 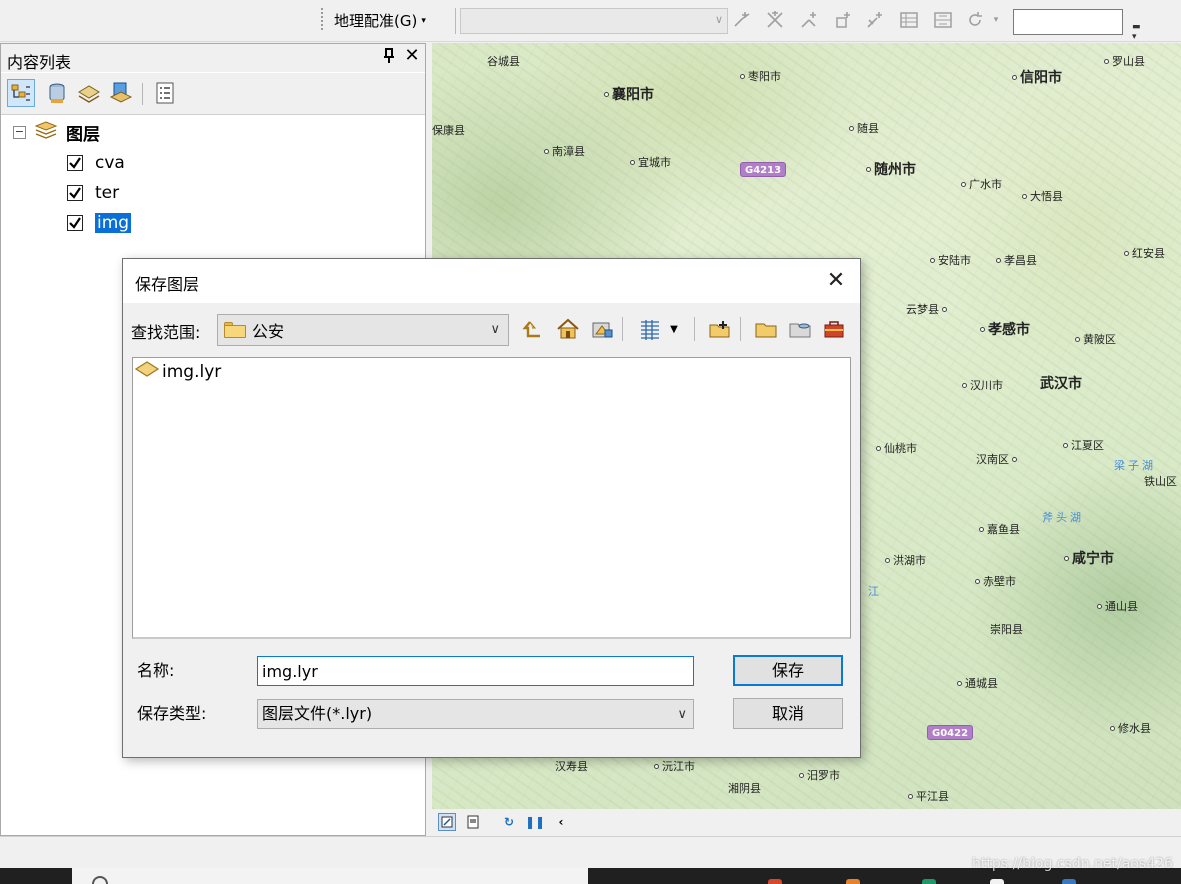 I want to click on tree-row-layer-img: img, so click(x=99, y=223).